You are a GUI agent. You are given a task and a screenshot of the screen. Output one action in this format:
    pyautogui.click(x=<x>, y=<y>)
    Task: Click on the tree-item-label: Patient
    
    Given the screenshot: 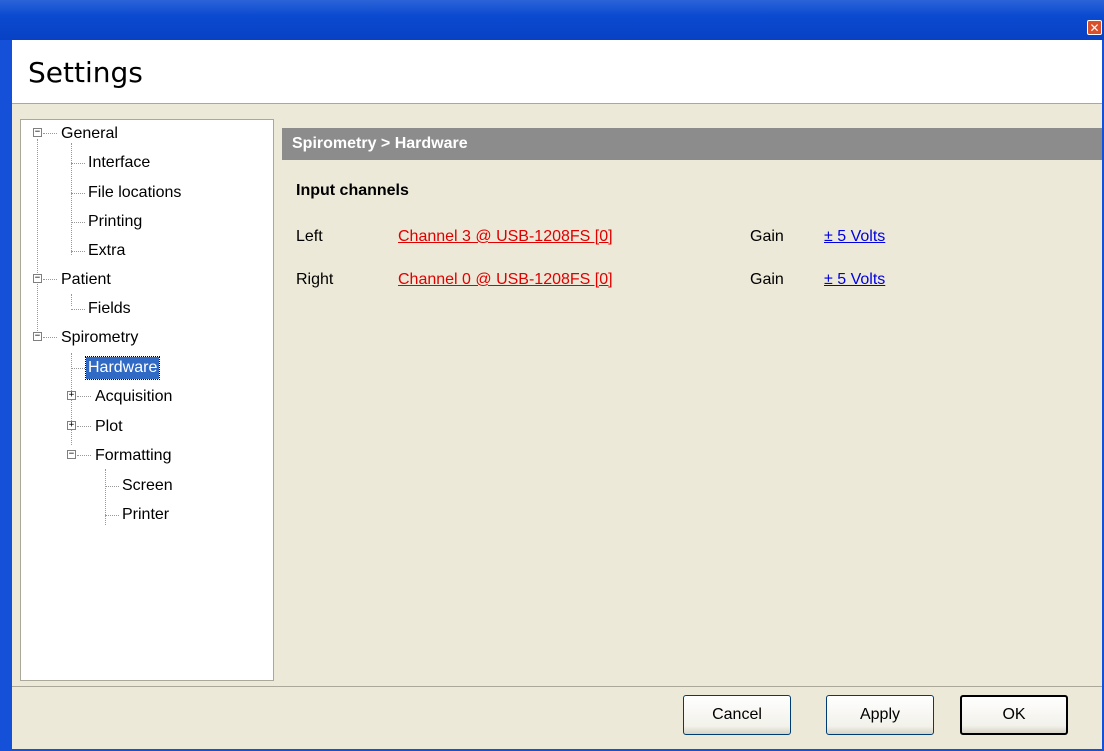 What is the action you would take?
    pyautogui.click(x=86, y=279)
    